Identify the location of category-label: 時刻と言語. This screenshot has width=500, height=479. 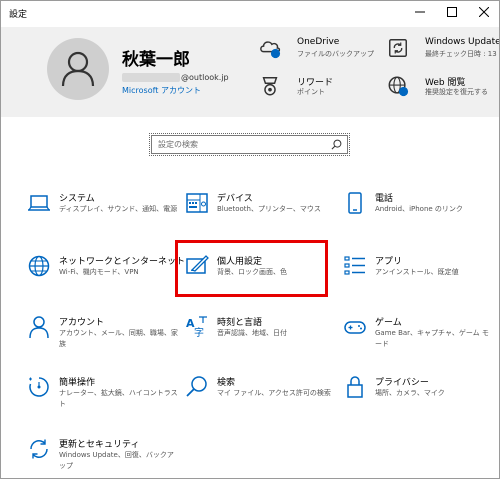
(240, 323).